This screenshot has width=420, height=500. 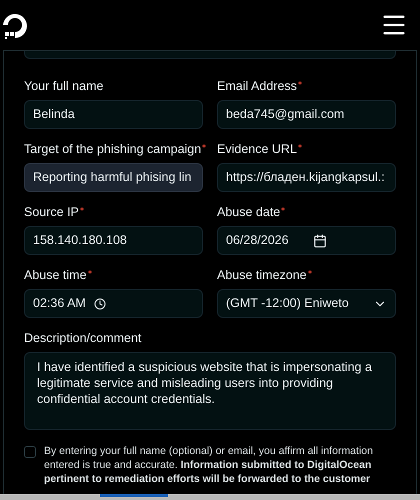 I want to click on description-textarea: I have identified a suspicious website that is impersonating a legitimate service and misleading users into providing confidential account credentials., so click(x=210, y=391).